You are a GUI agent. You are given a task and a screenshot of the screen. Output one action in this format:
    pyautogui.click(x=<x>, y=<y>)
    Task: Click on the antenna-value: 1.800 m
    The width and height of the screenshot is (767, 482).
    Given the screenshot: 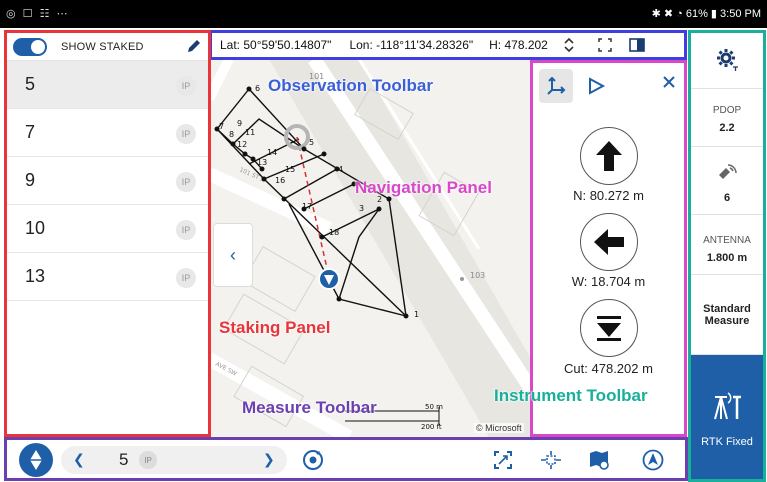 What is the action you would take?
    pyautogui.click(x=727, y=258)
    